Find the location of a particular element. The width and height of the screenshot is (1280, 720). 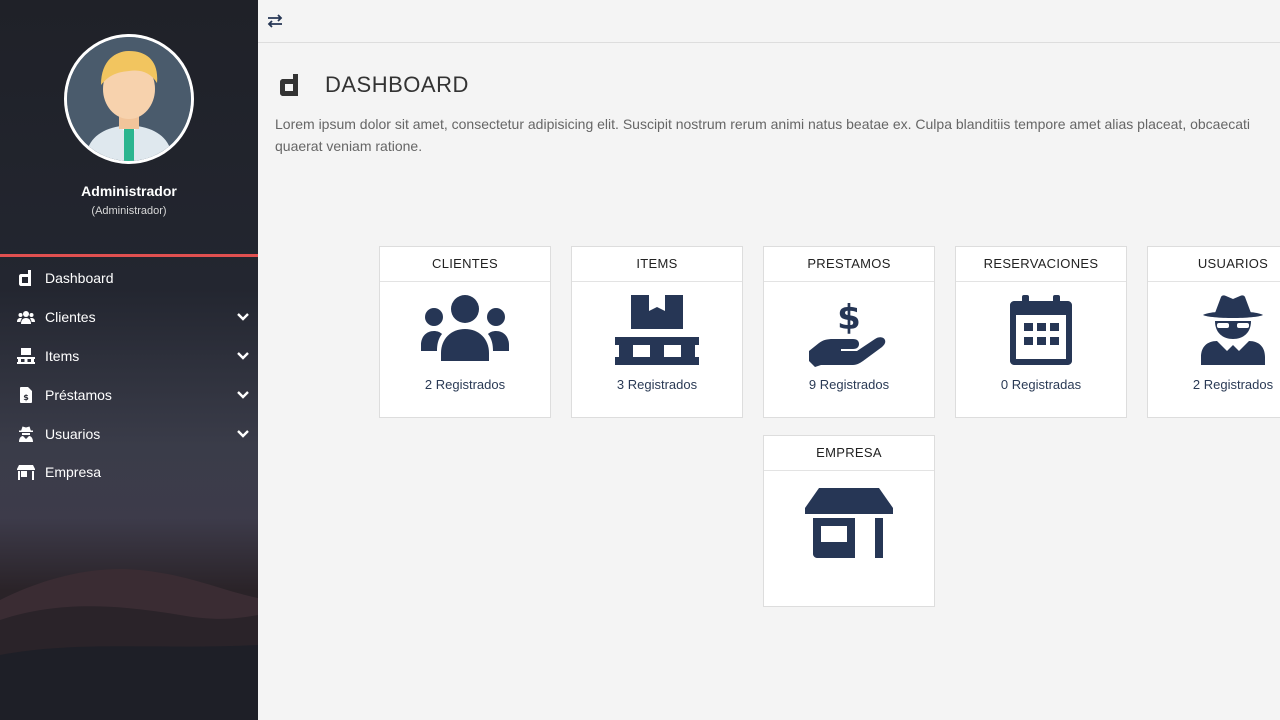

sidebar-item-empresa: Empresa is located at coordinates (129, 472).